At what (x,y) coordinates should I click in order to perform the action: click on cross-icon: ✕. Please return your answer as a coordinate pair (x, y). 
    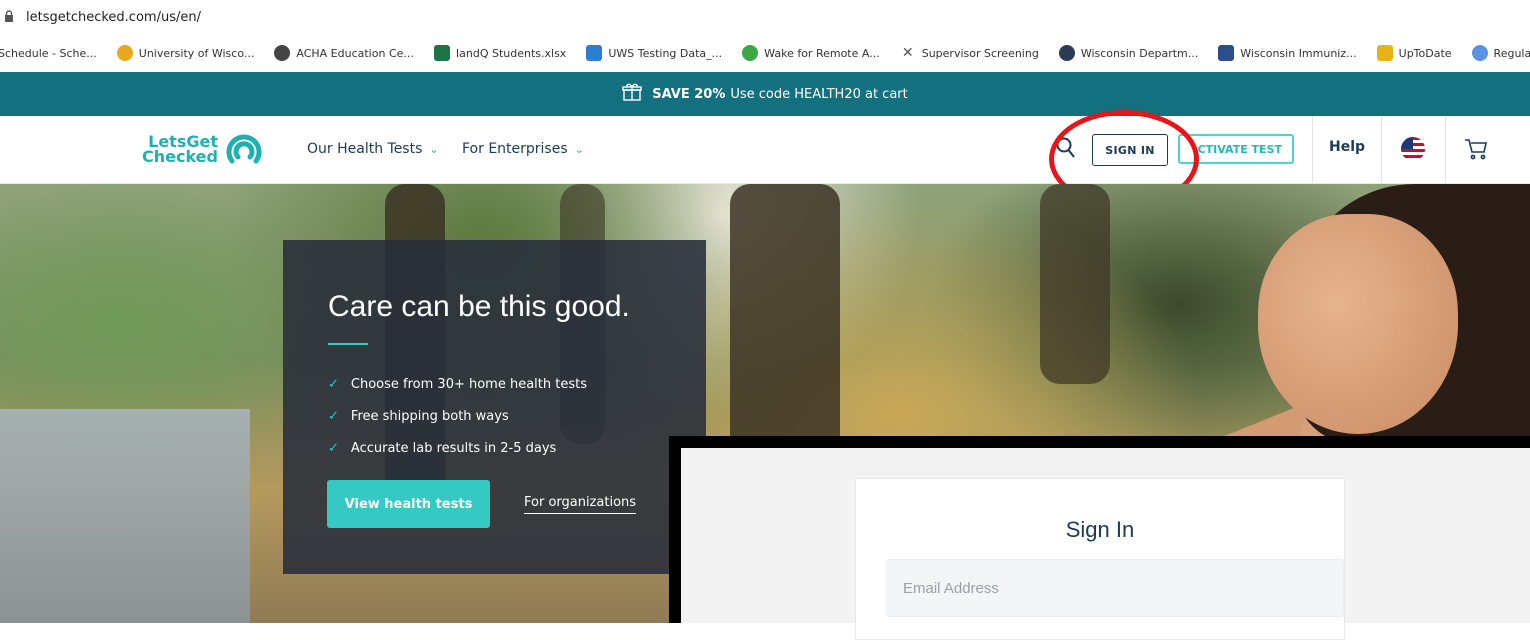
    Looking at the image, I should click on (907, 53).